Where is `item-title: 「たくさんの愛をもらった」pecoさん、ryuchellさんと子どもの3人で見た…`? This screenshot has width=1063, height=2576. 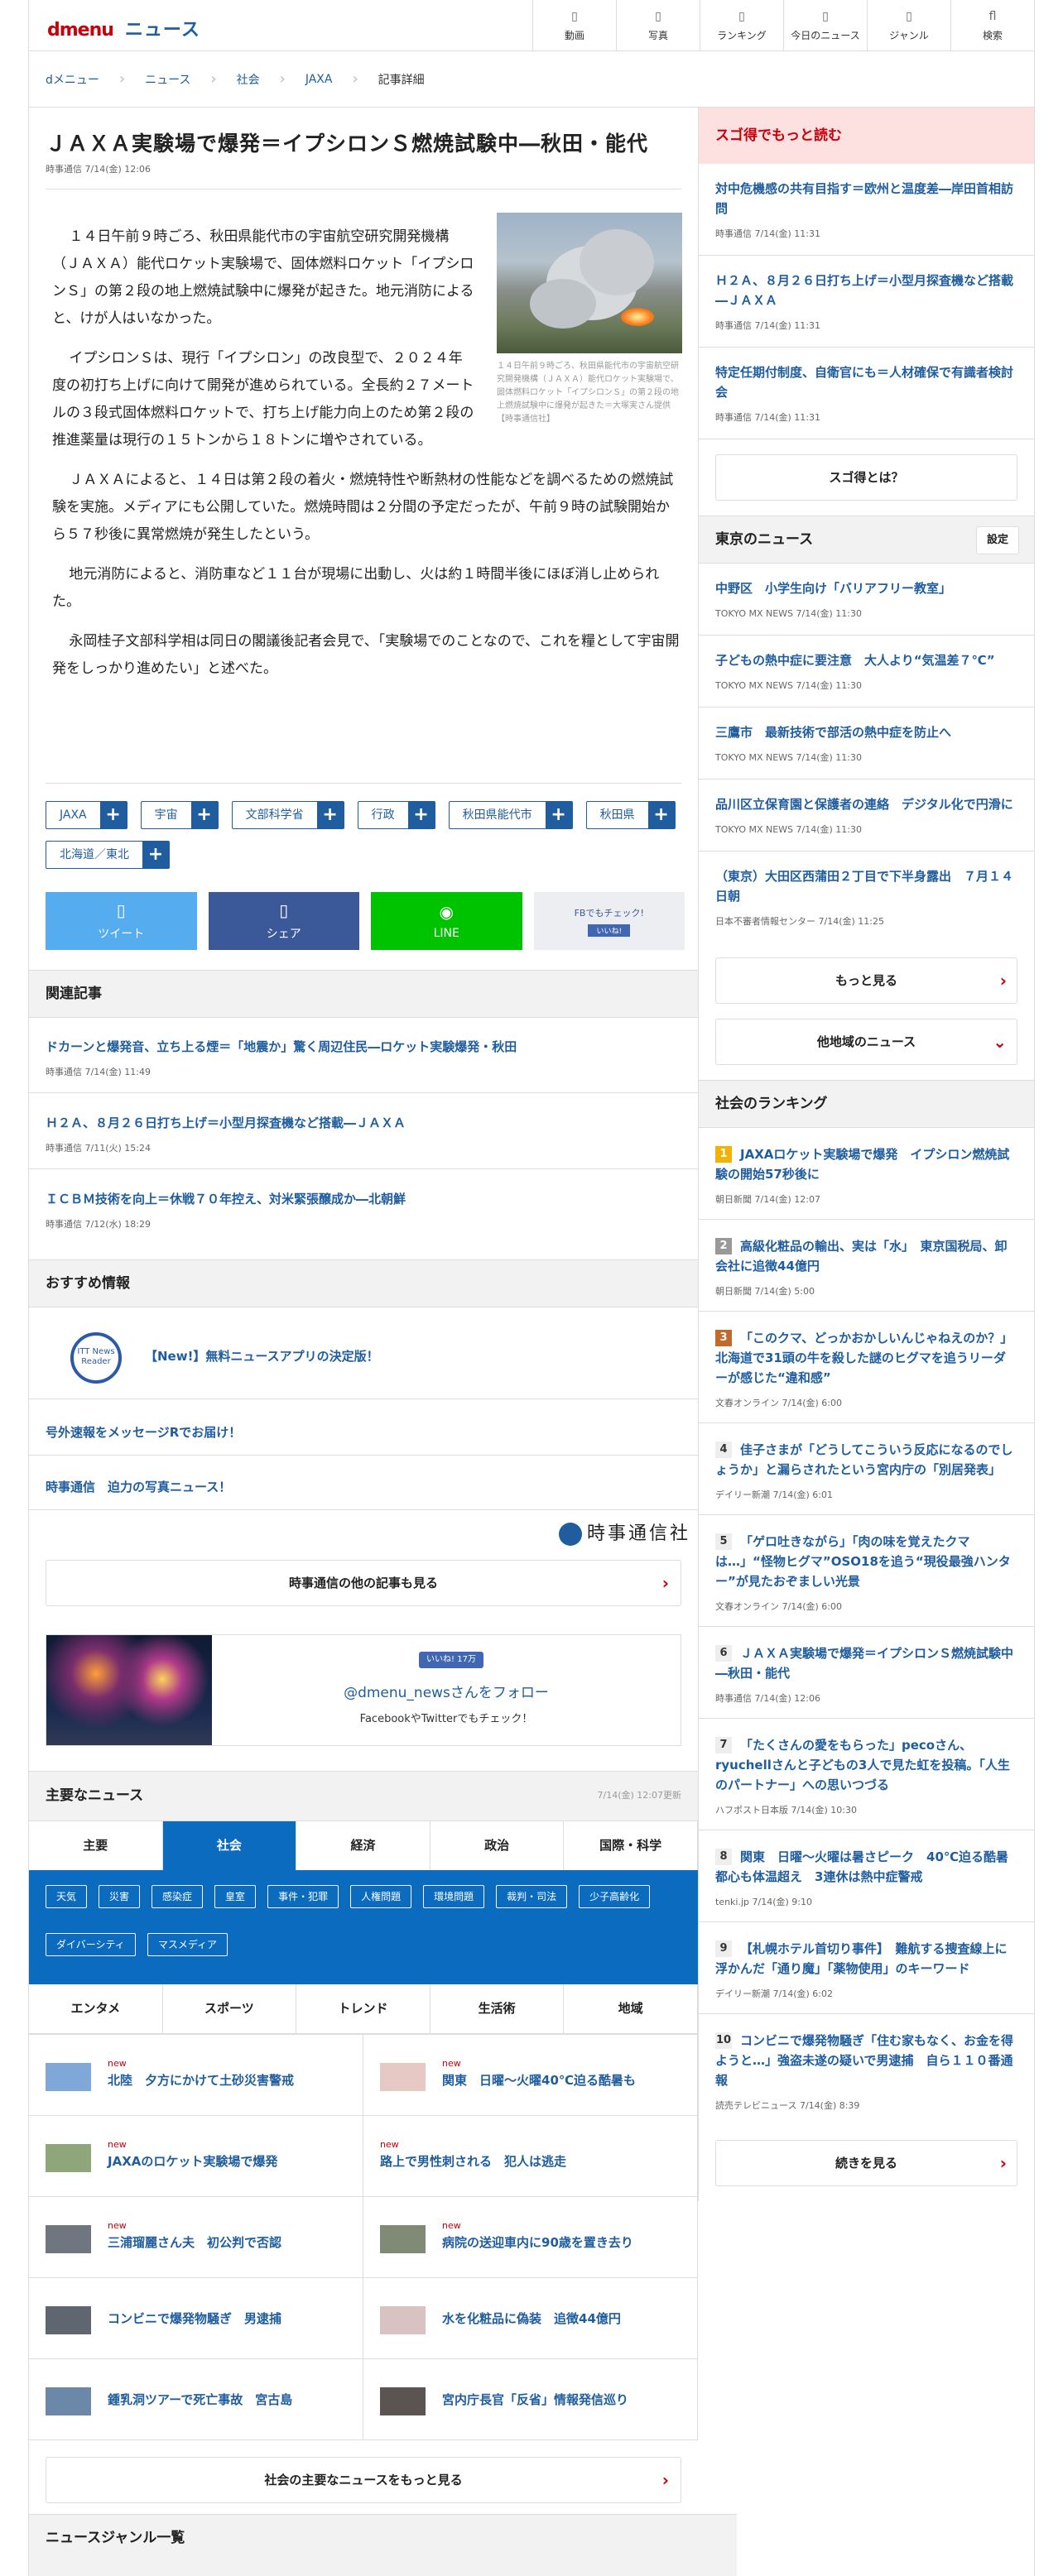 item-title: 「たくさんの愛をもらった」pecoさん、ryuchellさんと子どもの3人で見た… is located at coordinates (862, 1765).